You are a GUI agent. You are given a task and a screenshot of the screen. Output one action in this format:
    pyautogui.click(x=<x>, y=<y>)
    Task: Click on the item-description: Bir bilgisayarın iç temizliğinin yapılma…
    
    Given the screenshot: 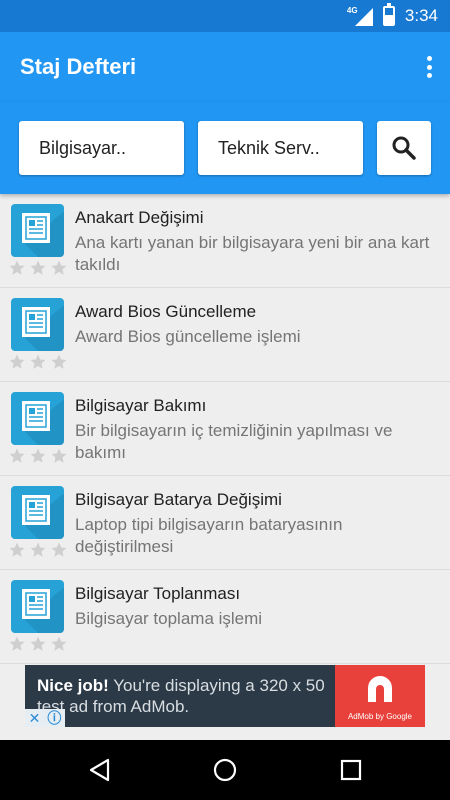 What is the action you would take?
    pyautogui.click(x=234, y=441)
    